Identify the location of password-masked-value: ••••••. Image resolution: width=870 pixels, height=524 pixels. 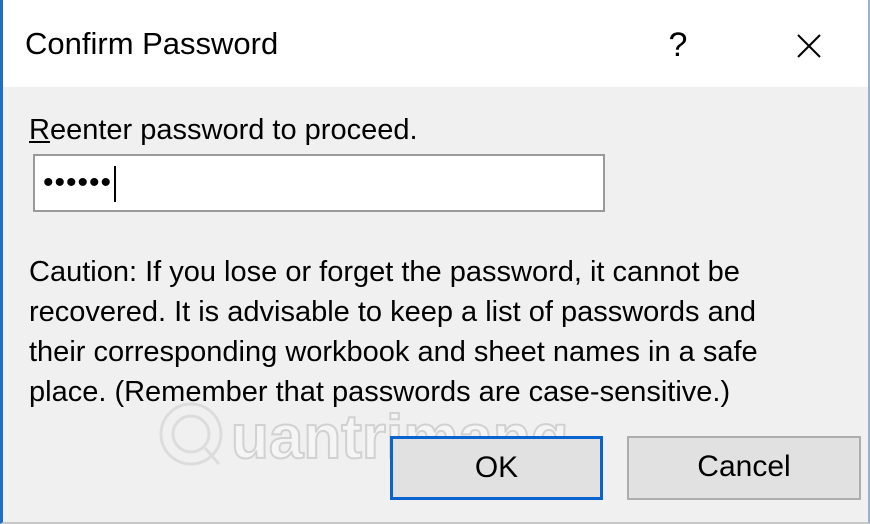
(78, 182).